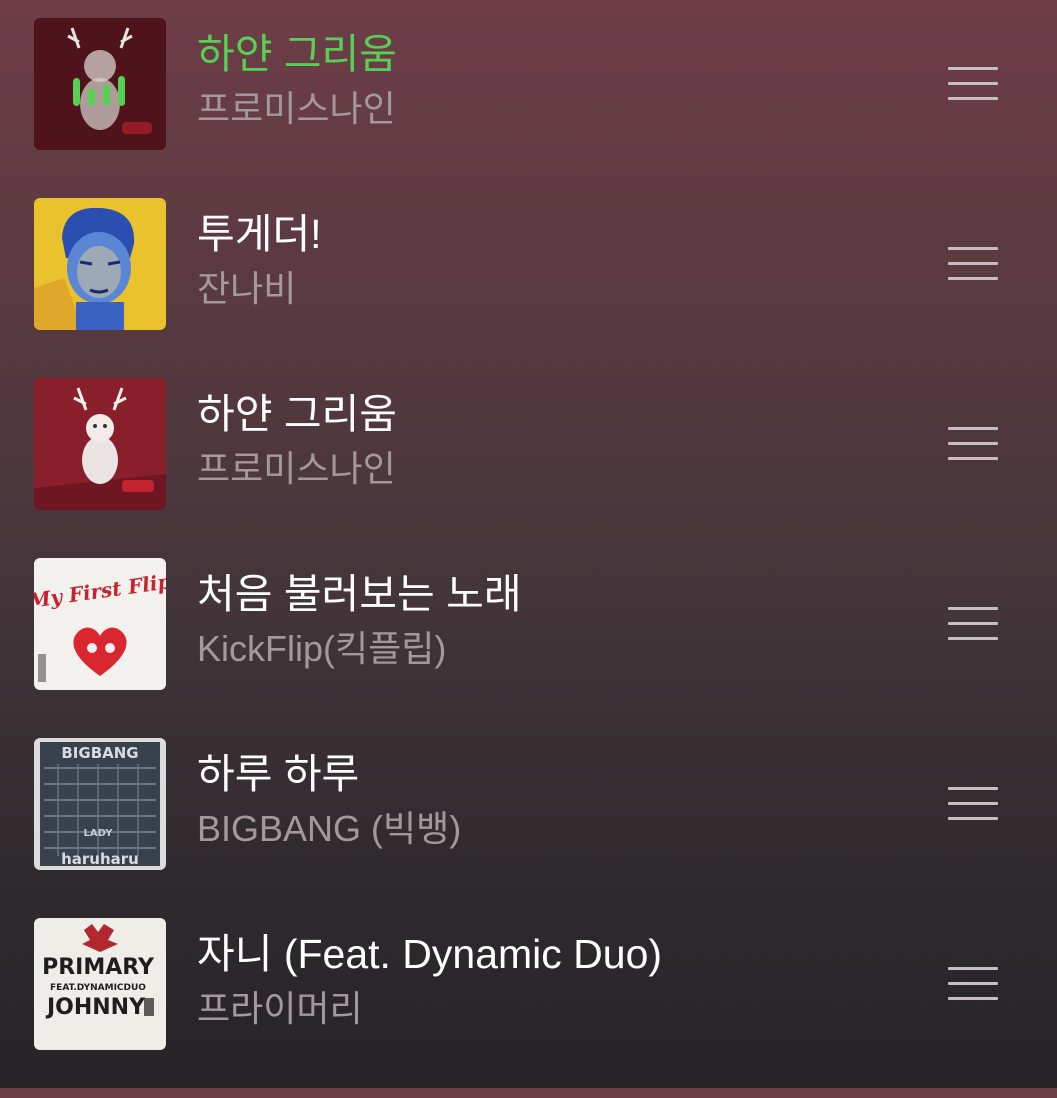 The width and height of the screenshot is (1057, 1098). Describe the element at coordinates (98, 988) in the screenshot. I see `cover-text: FEAT.DYNAMICDUO` at that location.